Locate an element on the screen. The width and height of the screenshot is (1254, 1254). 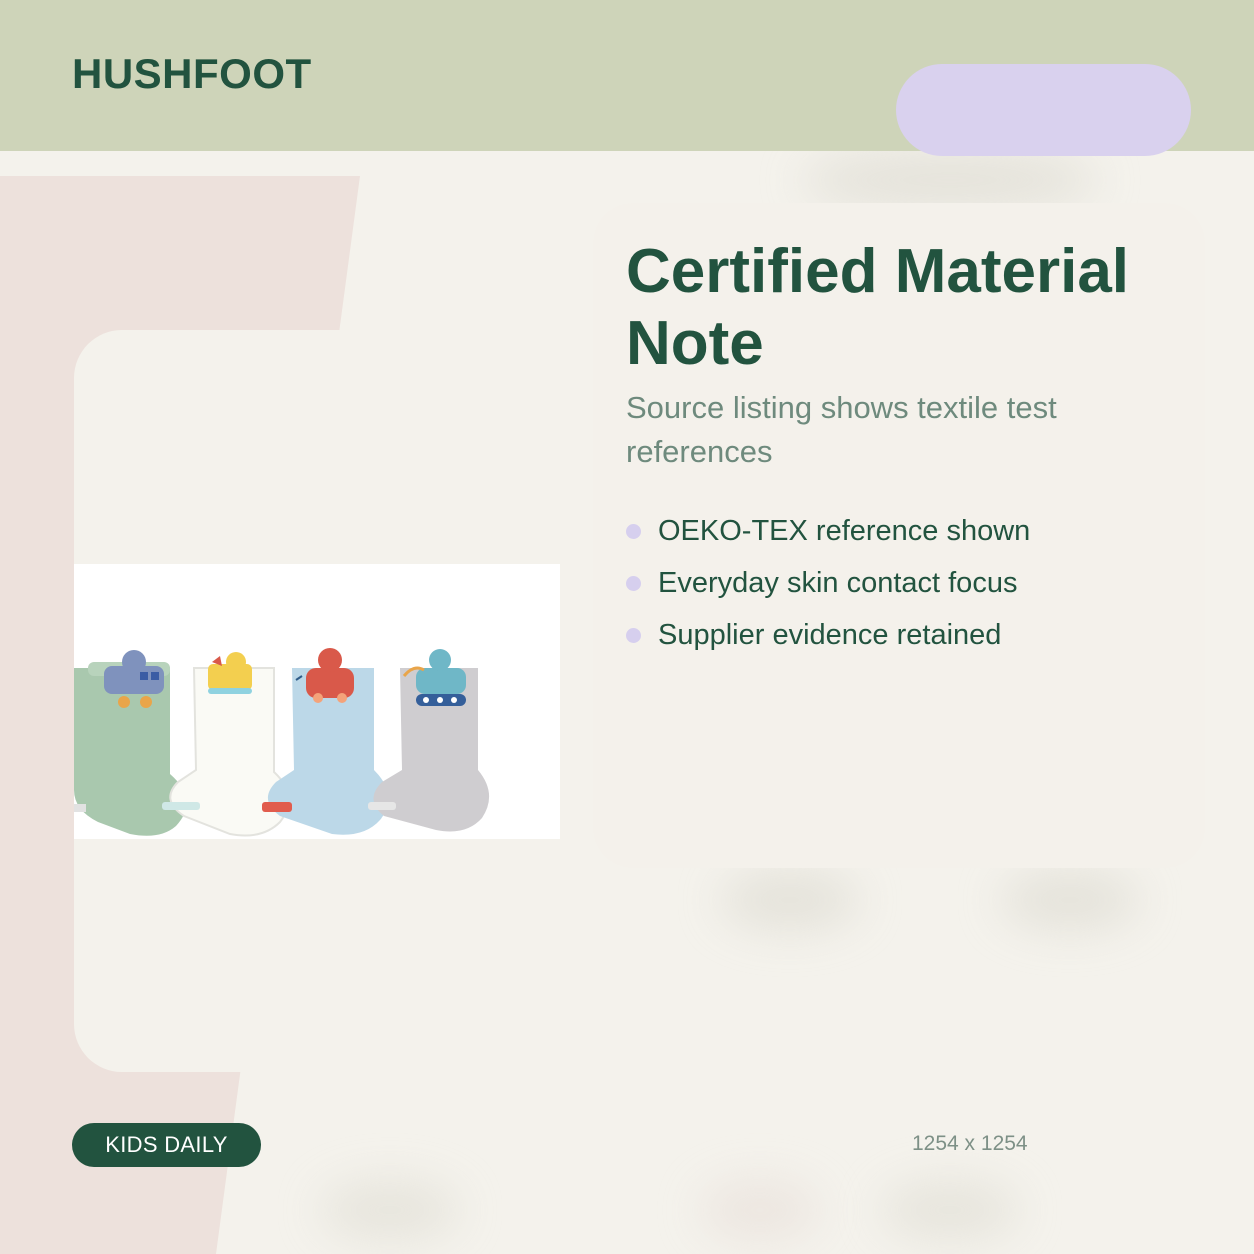
page-title: Certified Material Note is located at coordinates (878, 307).